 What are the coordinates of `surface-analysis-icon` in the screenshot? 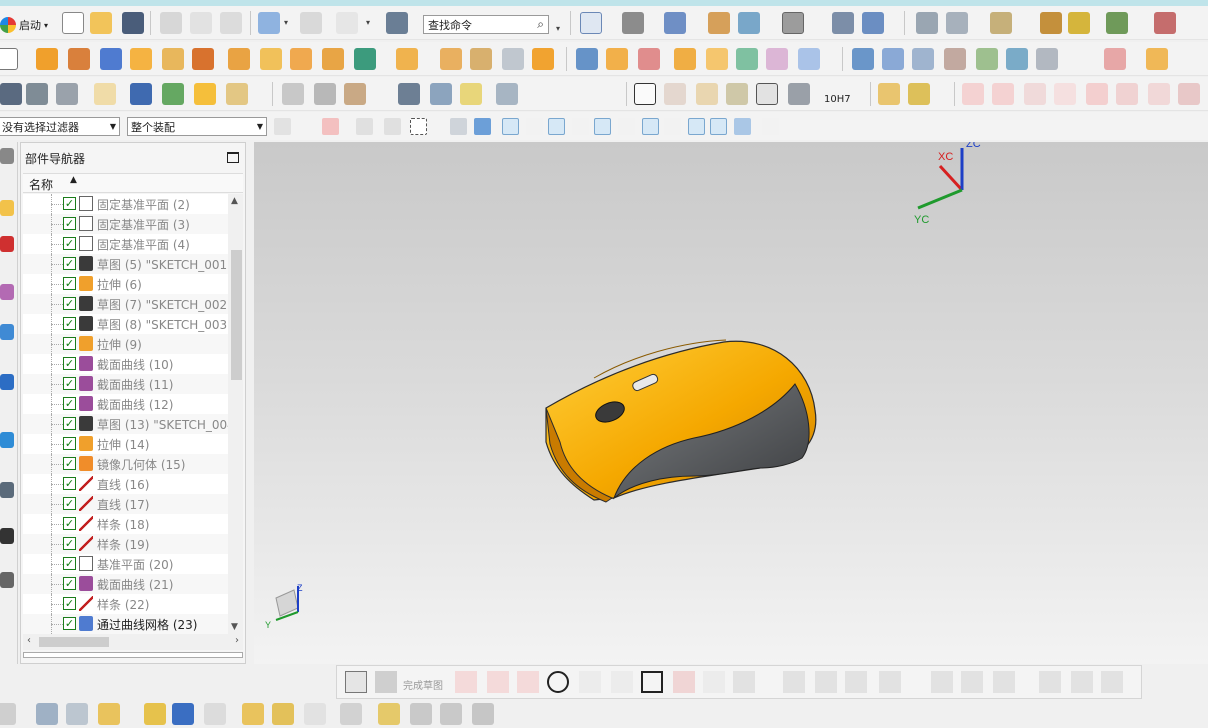 It's located at (325, 94).